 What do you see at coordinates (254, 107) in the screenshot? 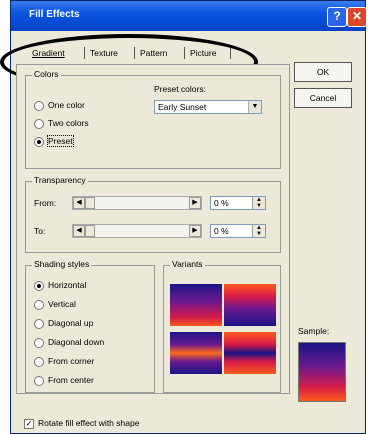
I see `chevron-down-icon: ▼` at bounding box center [254, 107].